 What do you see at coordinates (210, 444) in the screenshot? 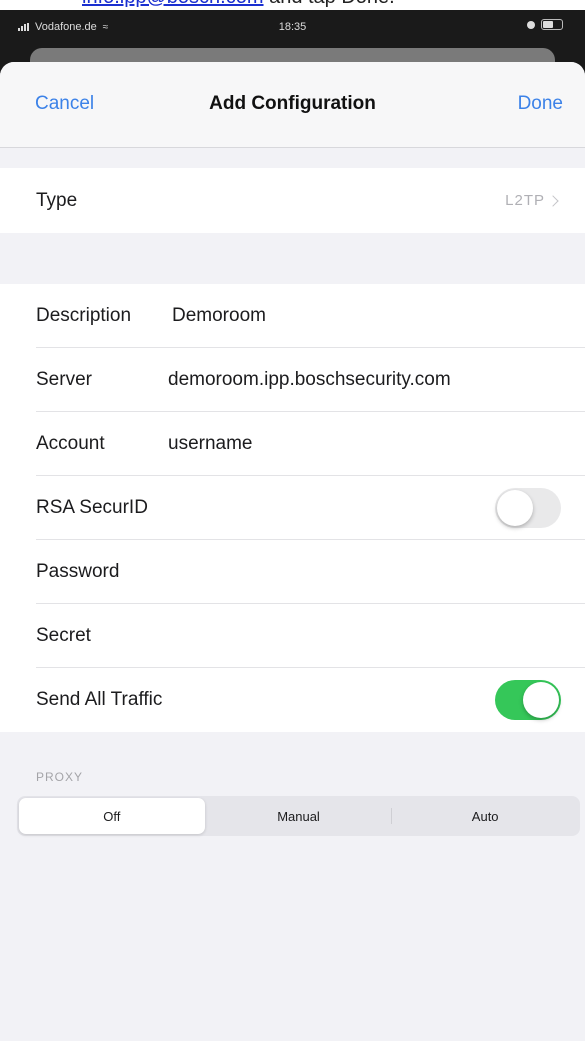
I see `account-field: username` at bounding box center [210, 444].